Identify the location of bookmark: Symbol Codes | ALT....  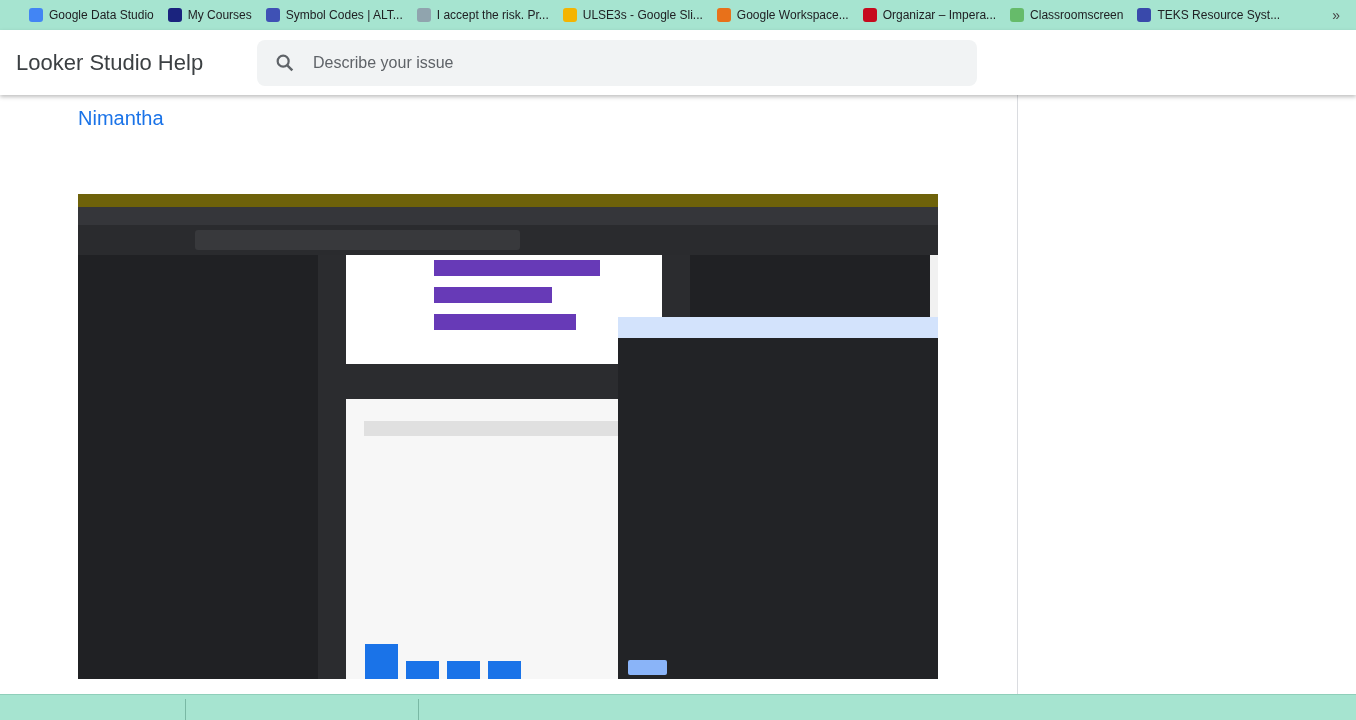
(333, 15).